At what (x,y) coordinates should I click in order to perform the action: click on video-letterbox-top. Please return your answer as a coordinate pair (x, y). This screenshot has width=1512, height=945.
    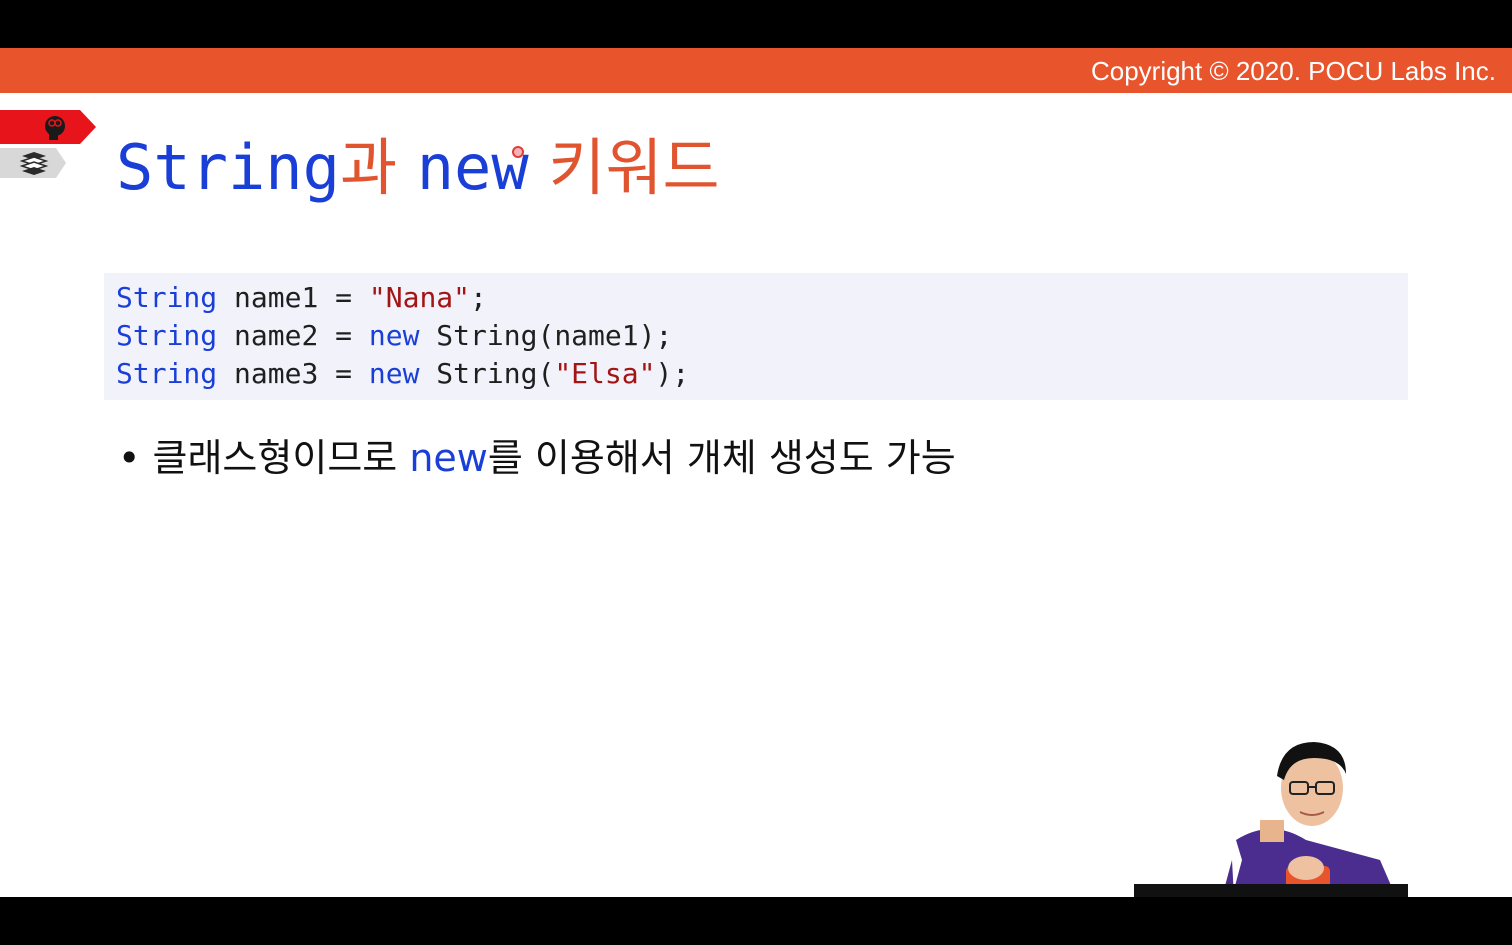
    Looking at the image, I should click on (756, 24).